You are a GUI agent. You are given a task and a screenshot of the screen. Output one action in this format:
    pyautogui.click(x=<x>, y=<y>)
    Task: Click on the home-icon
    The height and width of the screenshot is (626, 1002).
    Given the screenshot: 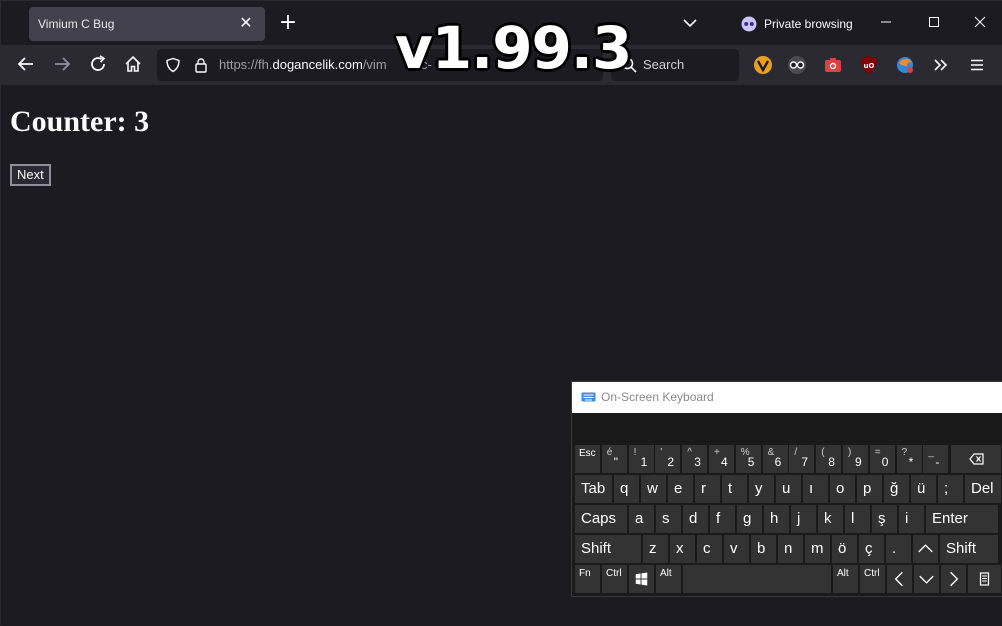 What is the action you would take?
    pyautogui.click(x=133, y=64)
    